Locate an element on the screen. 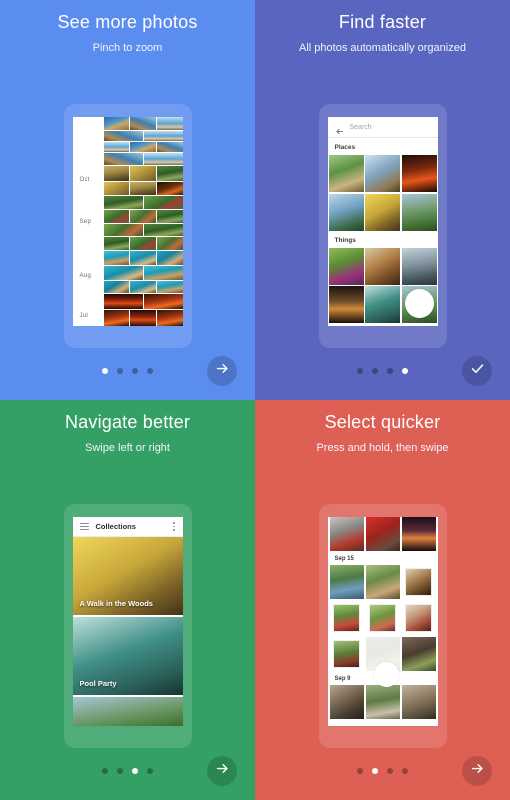 This screenshot has width=510, height=800. photo-grid-top is located at coordinates (383, 534).